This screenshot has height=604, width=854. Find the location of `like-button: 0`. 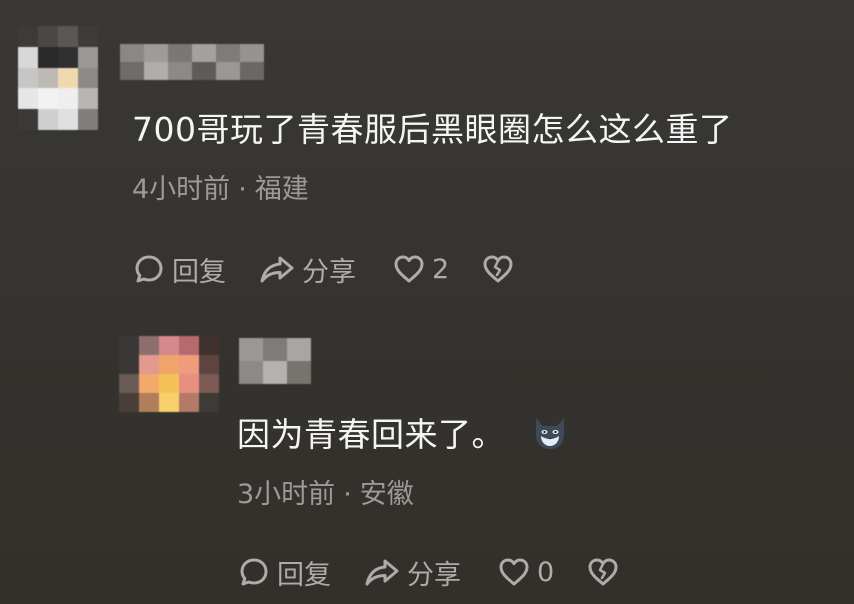

like-button: 0 is located at coordinates (525, 572).